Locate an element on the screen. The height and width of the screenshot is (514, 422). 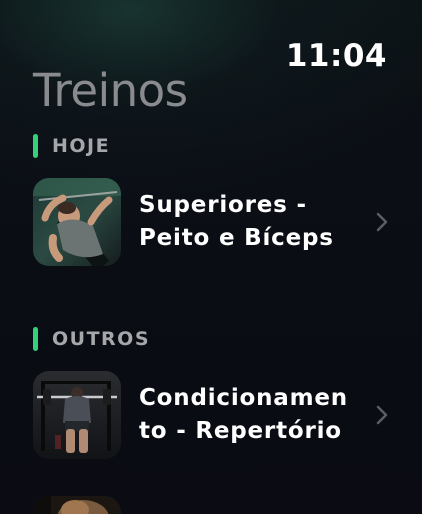
section-header-today: HOJE is located at coordinates (71, 146).